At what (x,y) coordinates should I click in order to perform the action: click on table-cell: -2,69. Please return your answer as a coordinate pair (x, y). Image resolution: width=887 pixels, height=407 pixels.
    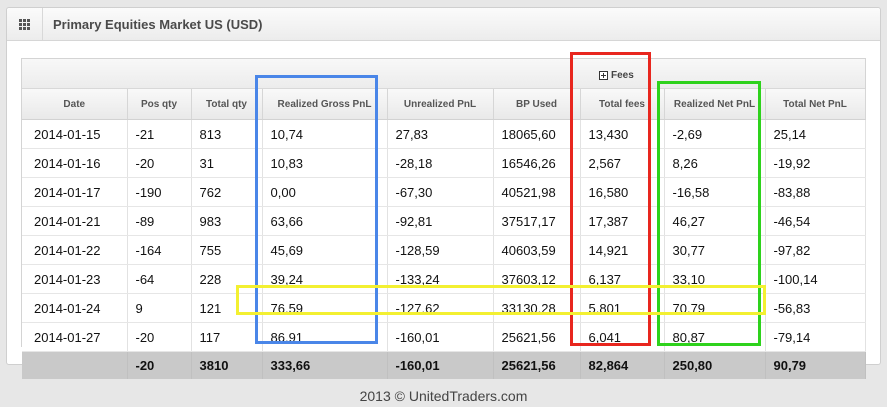
    Looking at the image, I should click on (715, 134).